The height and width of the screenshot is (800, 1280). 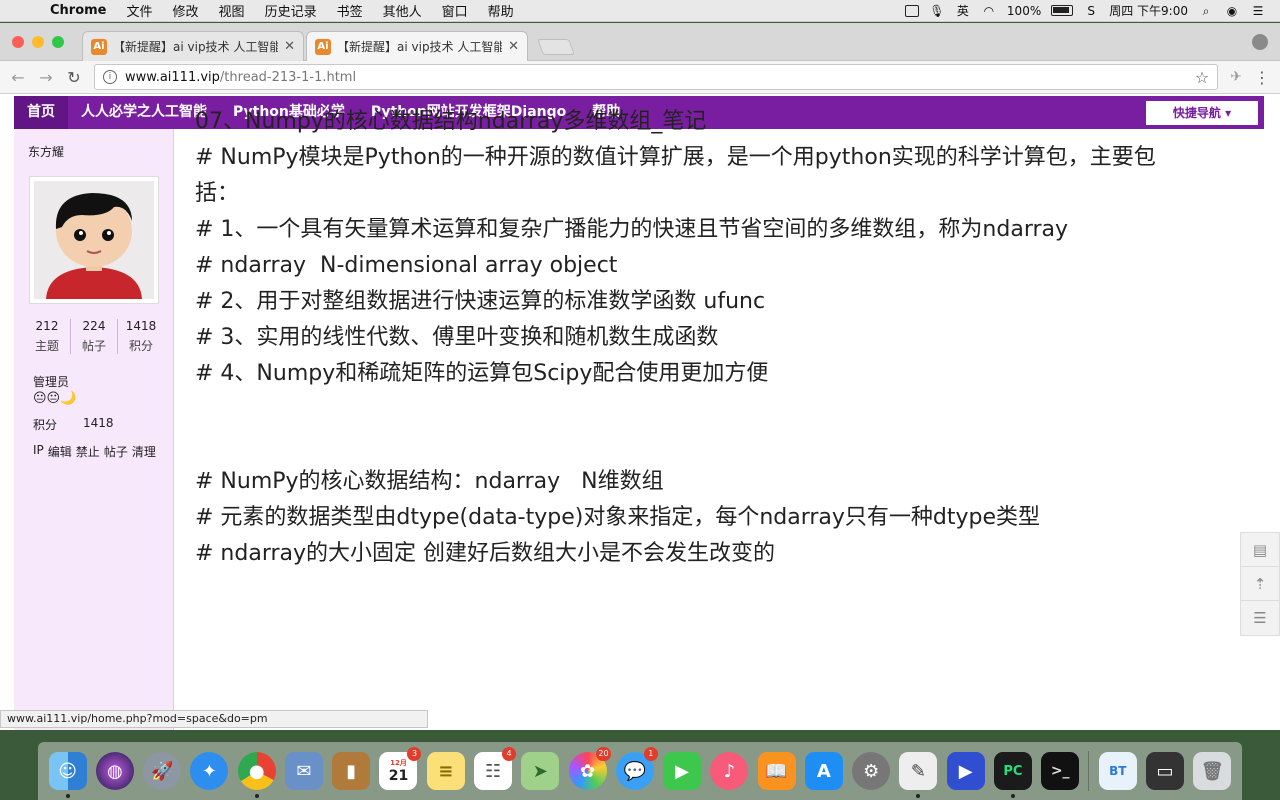 I want to click on screen-record-icon, so click(x=911, y=10).